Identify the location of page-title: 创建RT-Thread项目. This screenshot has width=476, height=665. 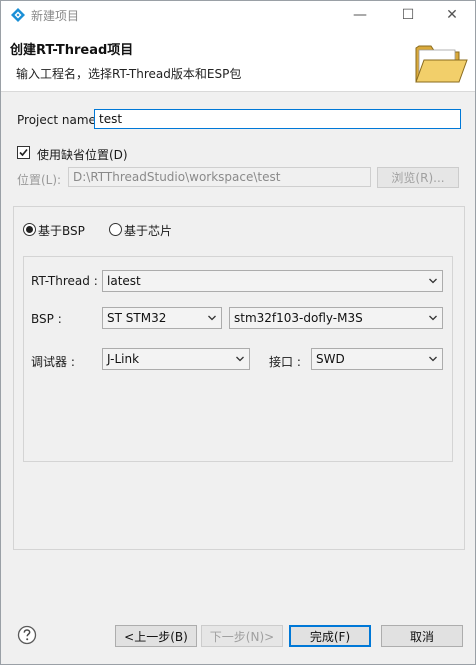
(72, 50).